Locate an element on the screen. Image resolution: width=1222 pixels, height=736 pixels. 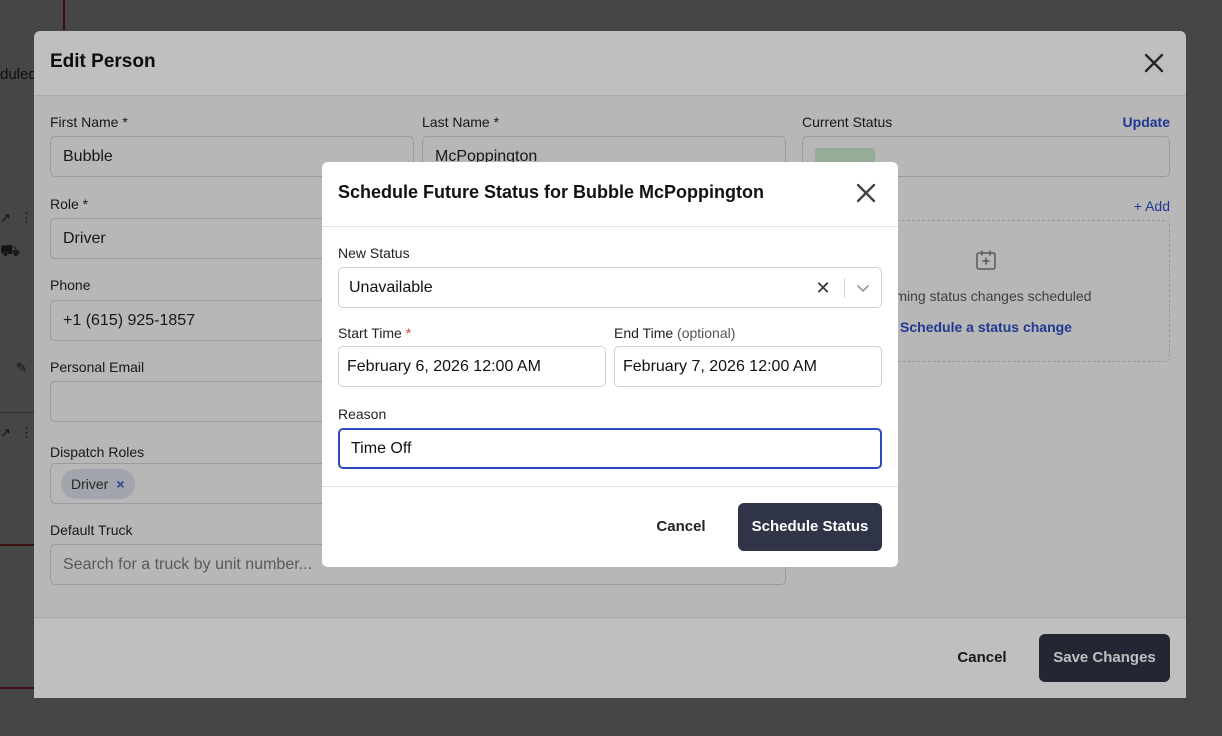
reason-label: Reason is located at coordinates (362, 414).